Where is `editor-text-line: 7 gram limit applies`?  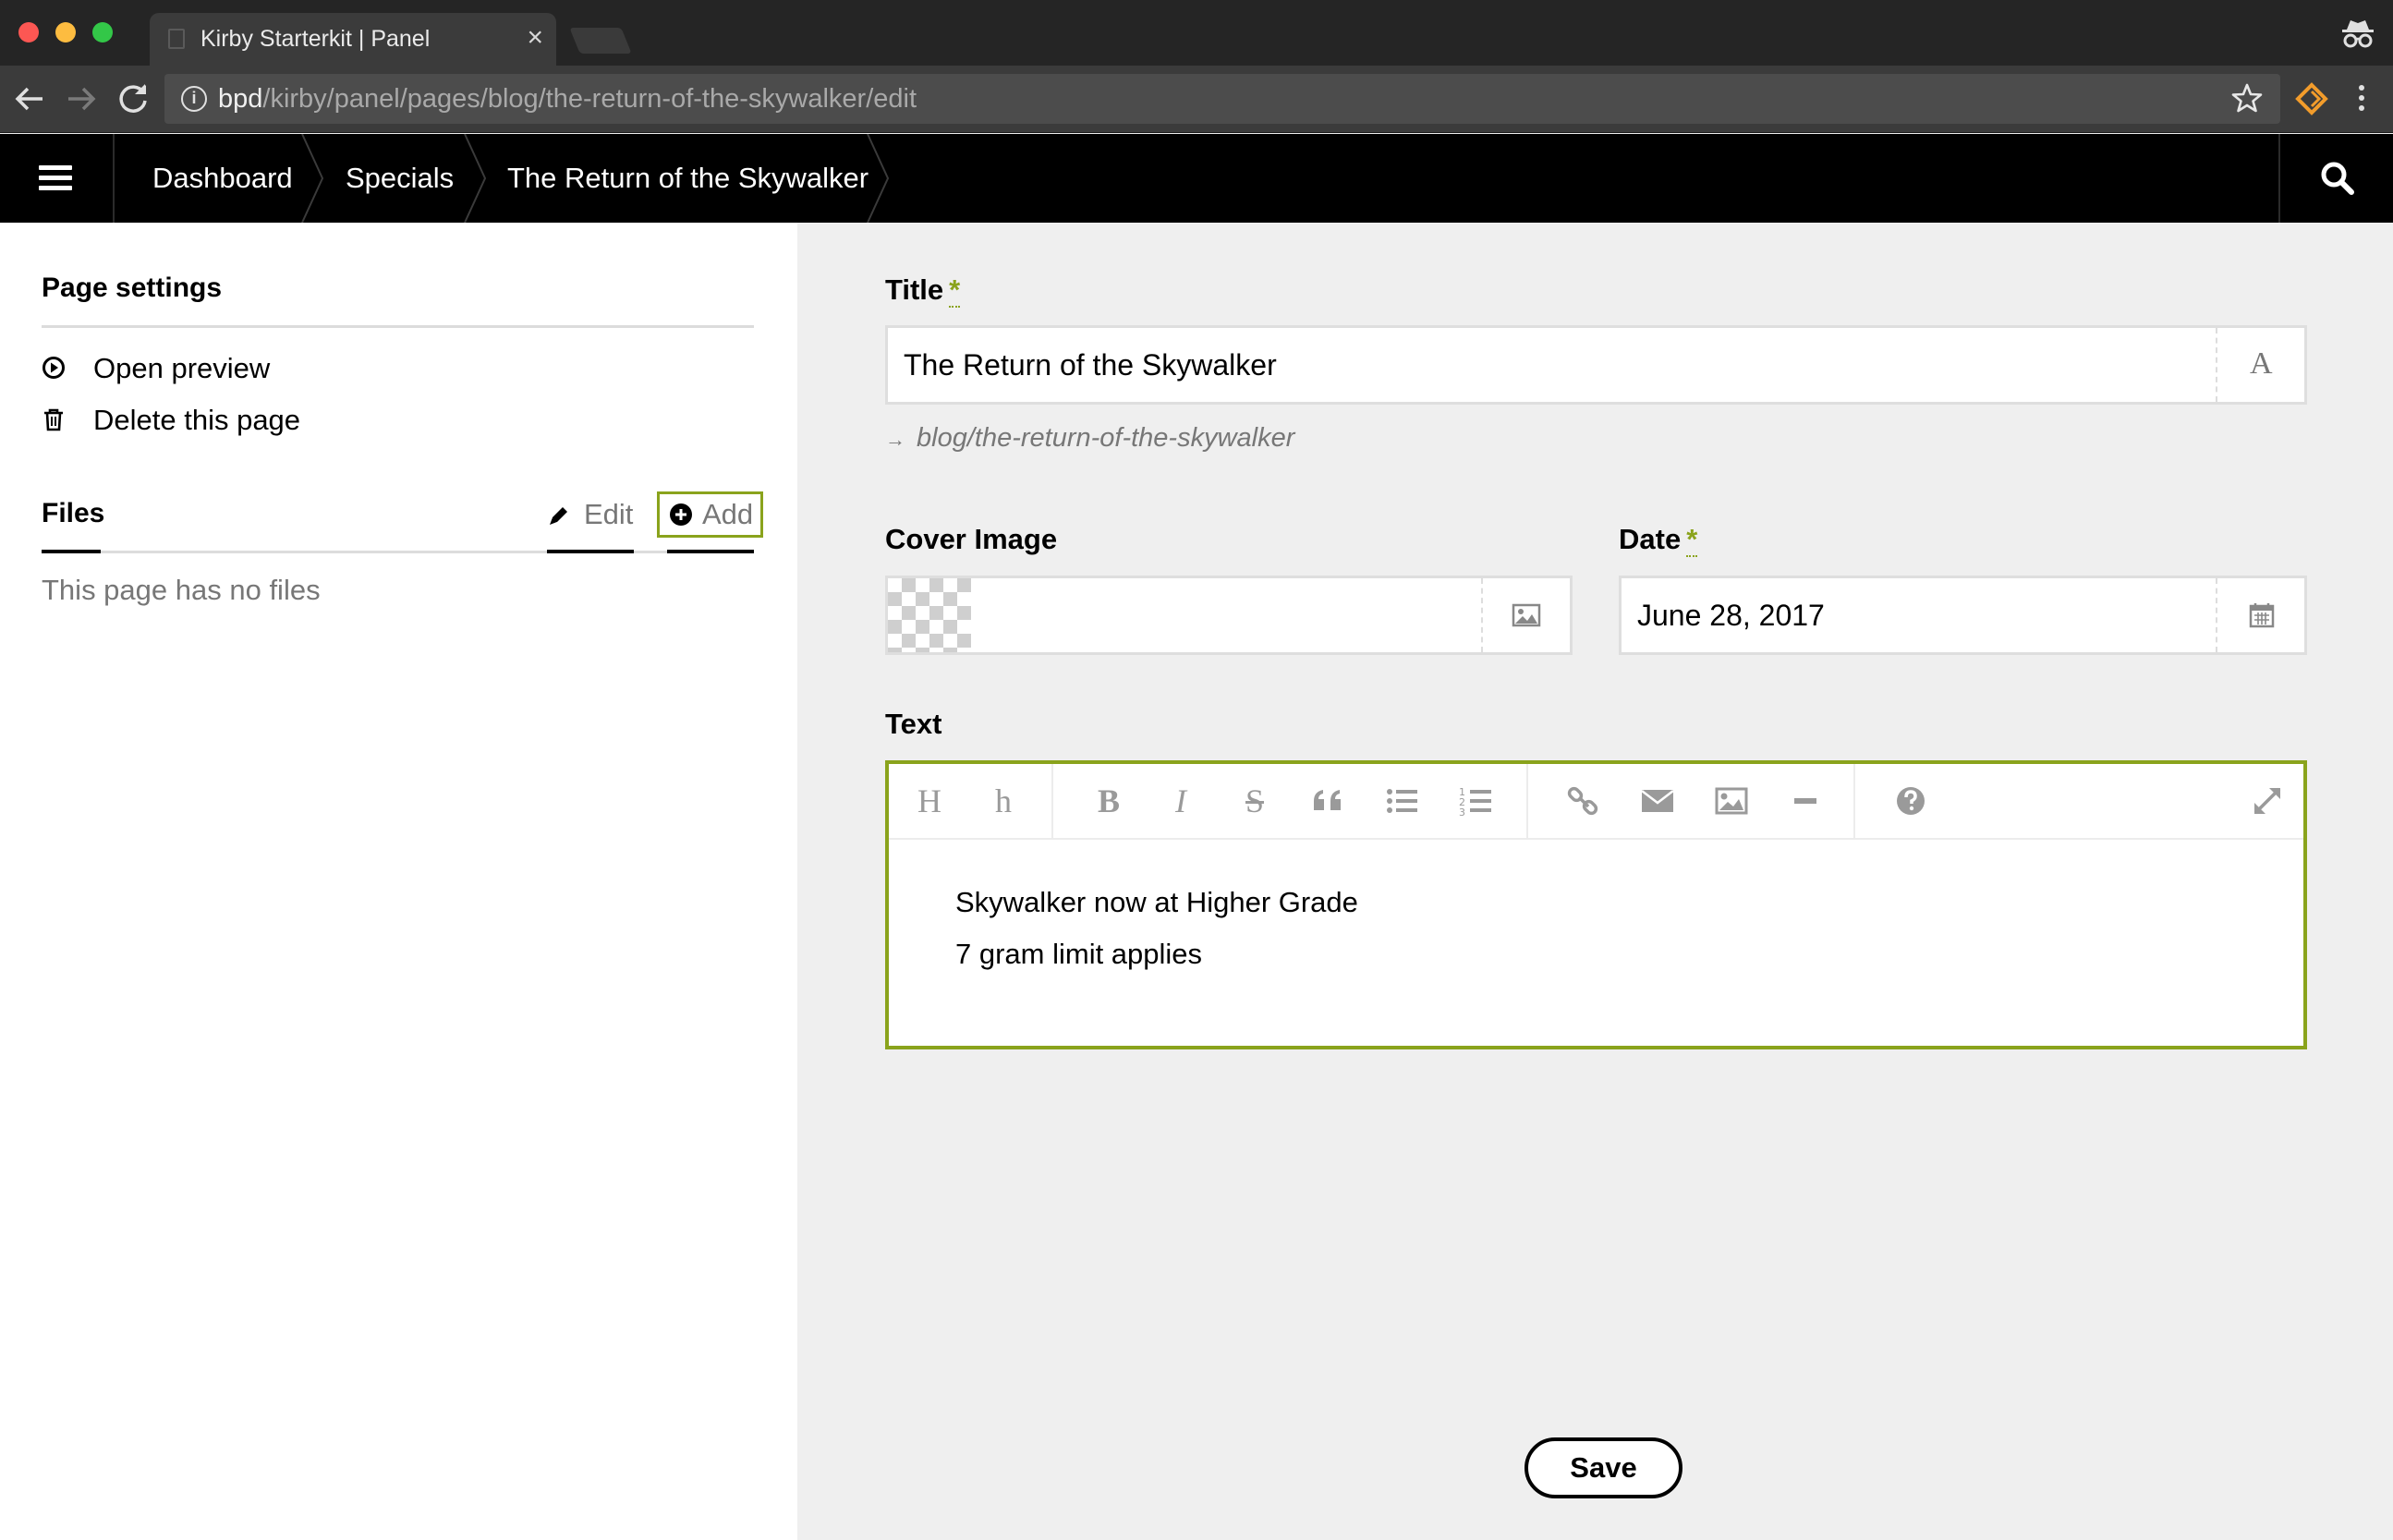 editor-text-line: 7 gram limit applies is located at coordinates (1079, 954).